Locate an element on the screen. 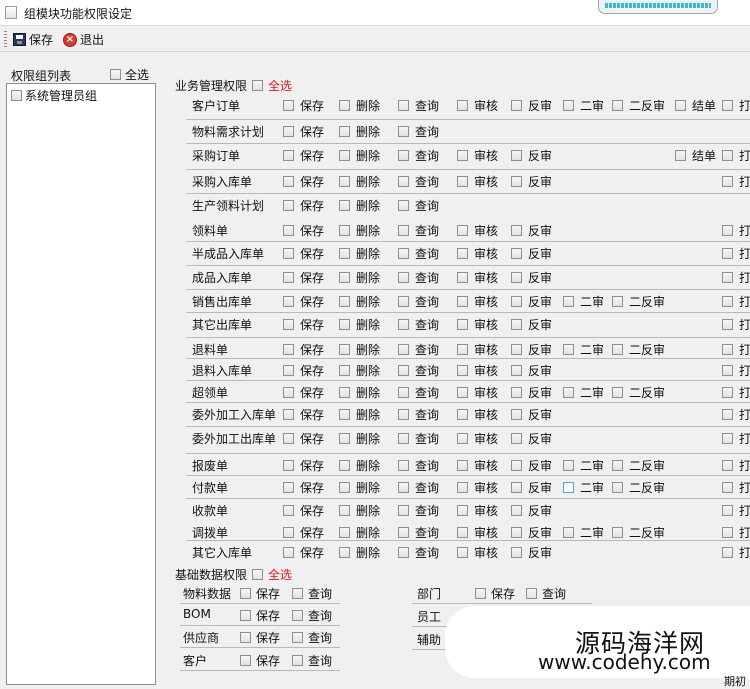  permission-checkbox: 结单 is located at coordinates (695, 155).